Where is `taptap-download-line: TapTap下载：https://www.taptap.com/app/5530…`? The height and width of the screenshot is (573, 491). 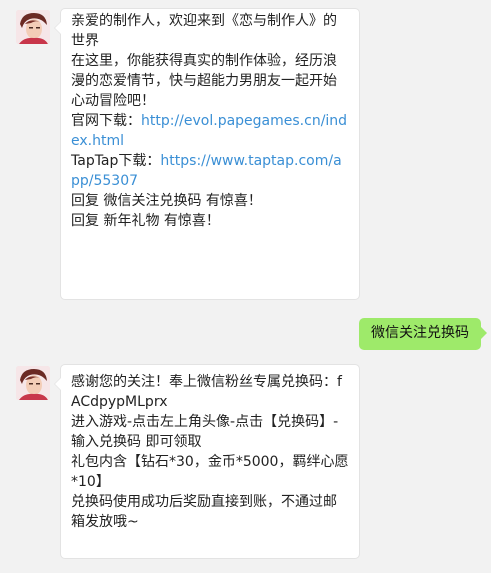
taptap-download-line: TapTap下载：https://www.taptap.com/app/5530… is located at coordinates (210, 171).